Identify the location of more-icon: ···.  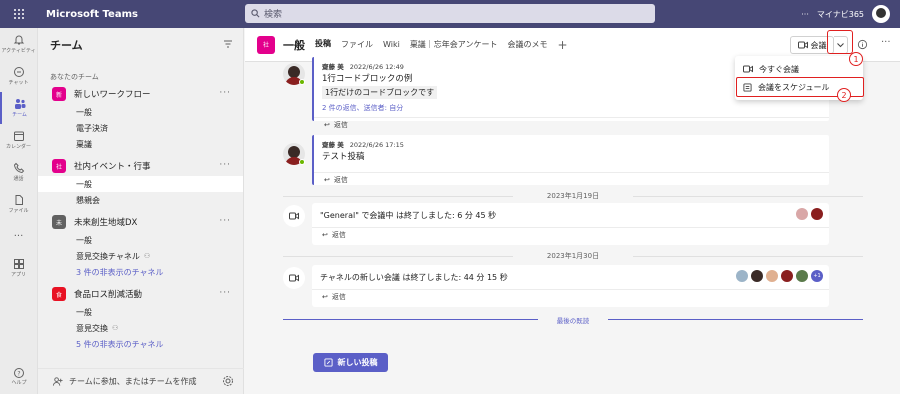
(18, 236).